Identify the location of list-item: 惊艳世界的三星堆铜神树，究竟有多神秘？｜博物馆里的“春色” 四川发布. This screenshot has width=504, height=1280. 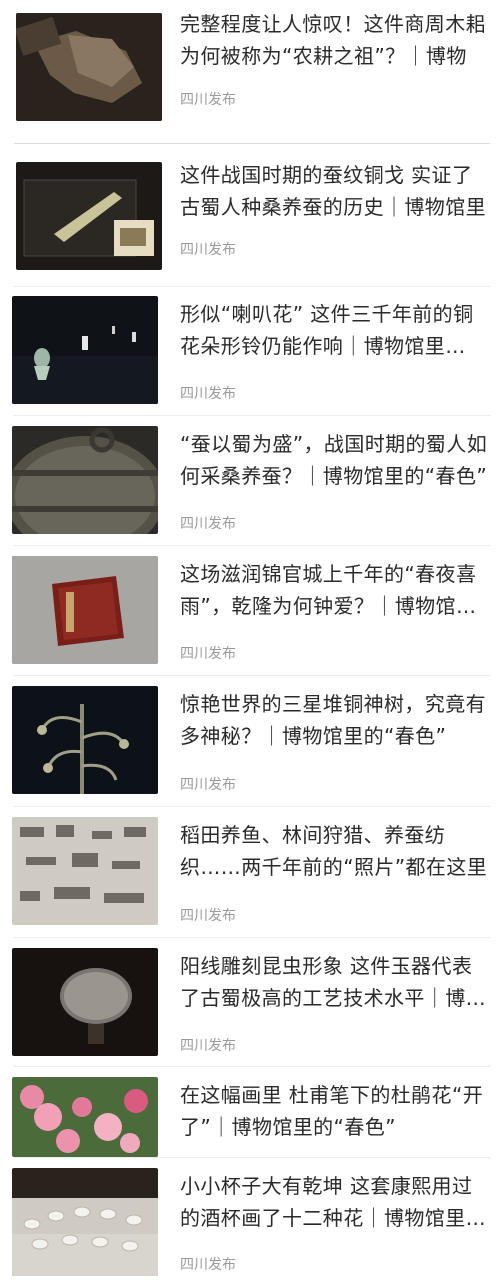
(252, 741).